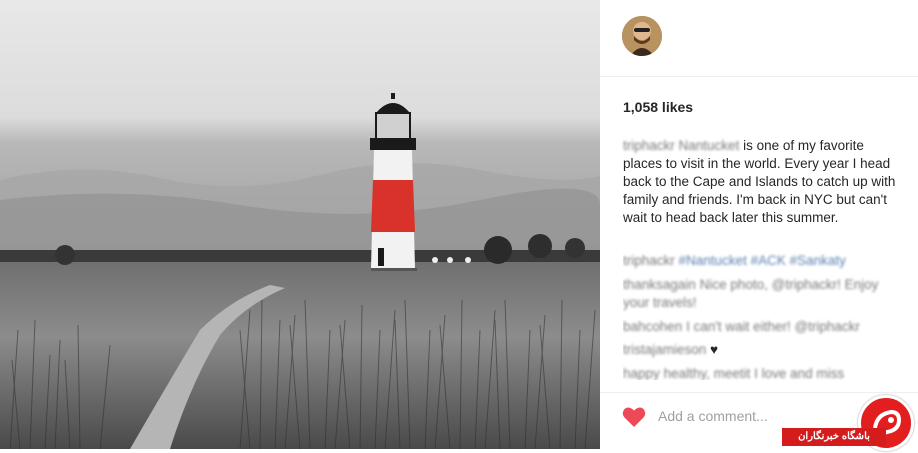 Image resolution: width=918 pixels, height=453 pixels. I want to click on comment-username: thanksagain, so click(659, 284).